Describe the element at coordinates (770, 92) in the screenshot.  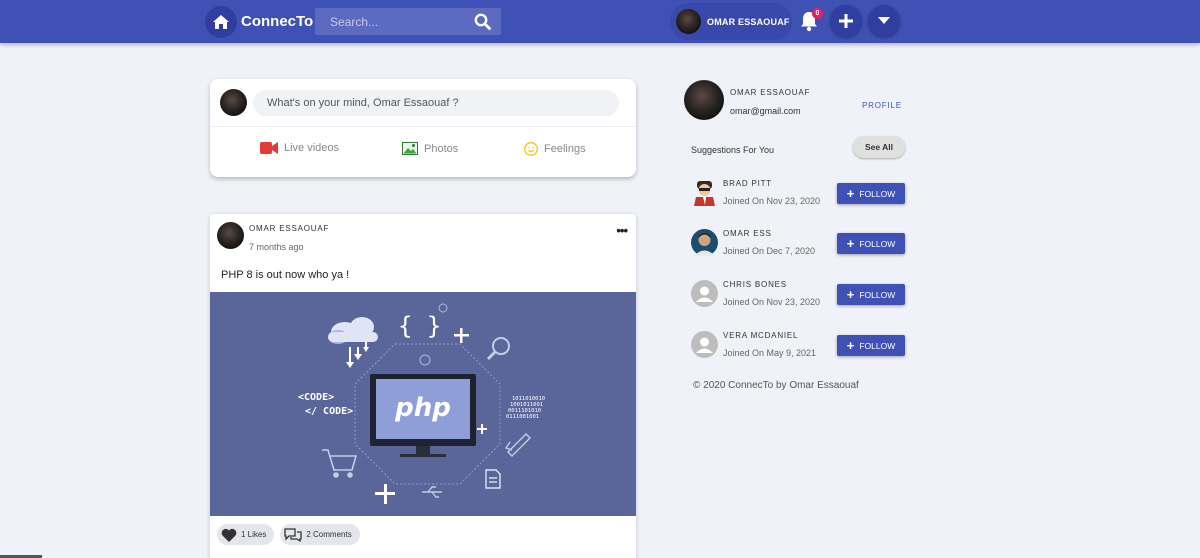
I see `sidebar-user-name: OMAR ESSAOUAF` at that location.